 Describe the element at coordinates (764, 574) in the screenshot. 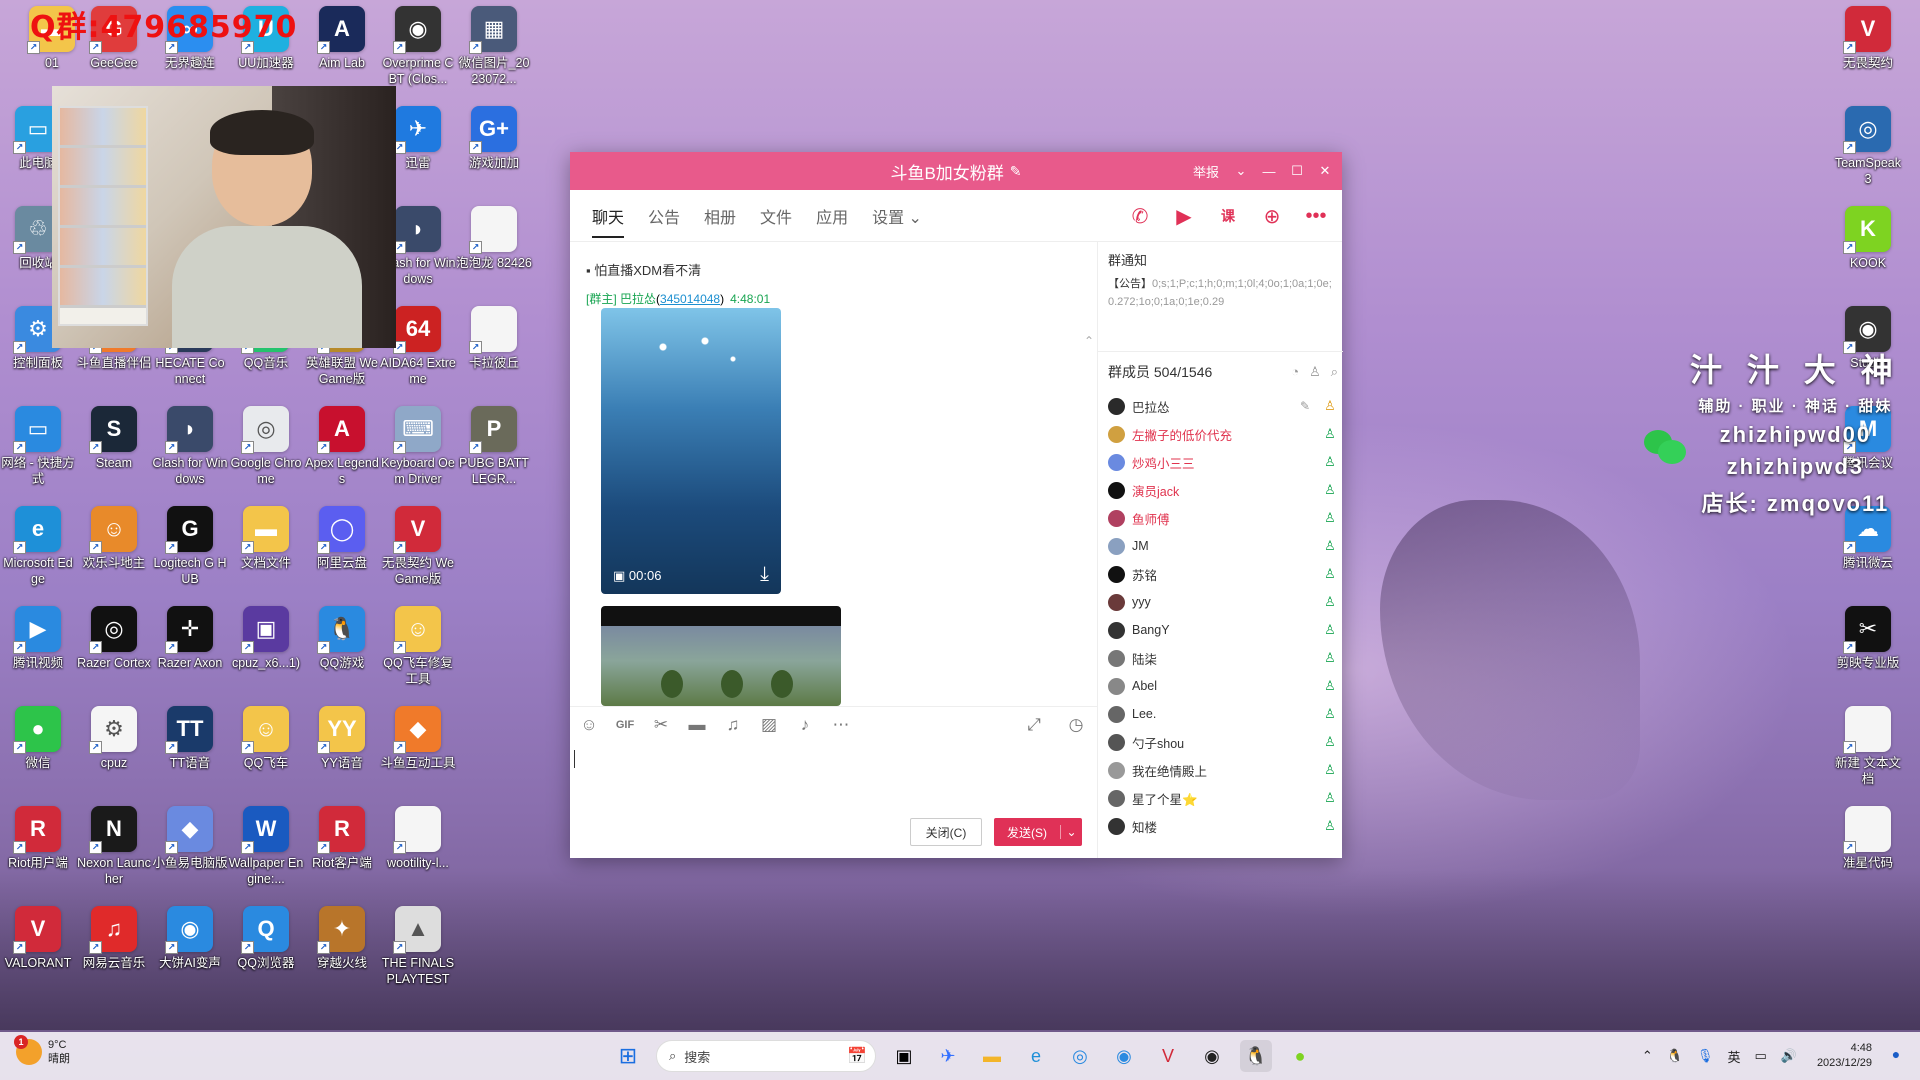

I see `download-icon: ⤓` at that location.